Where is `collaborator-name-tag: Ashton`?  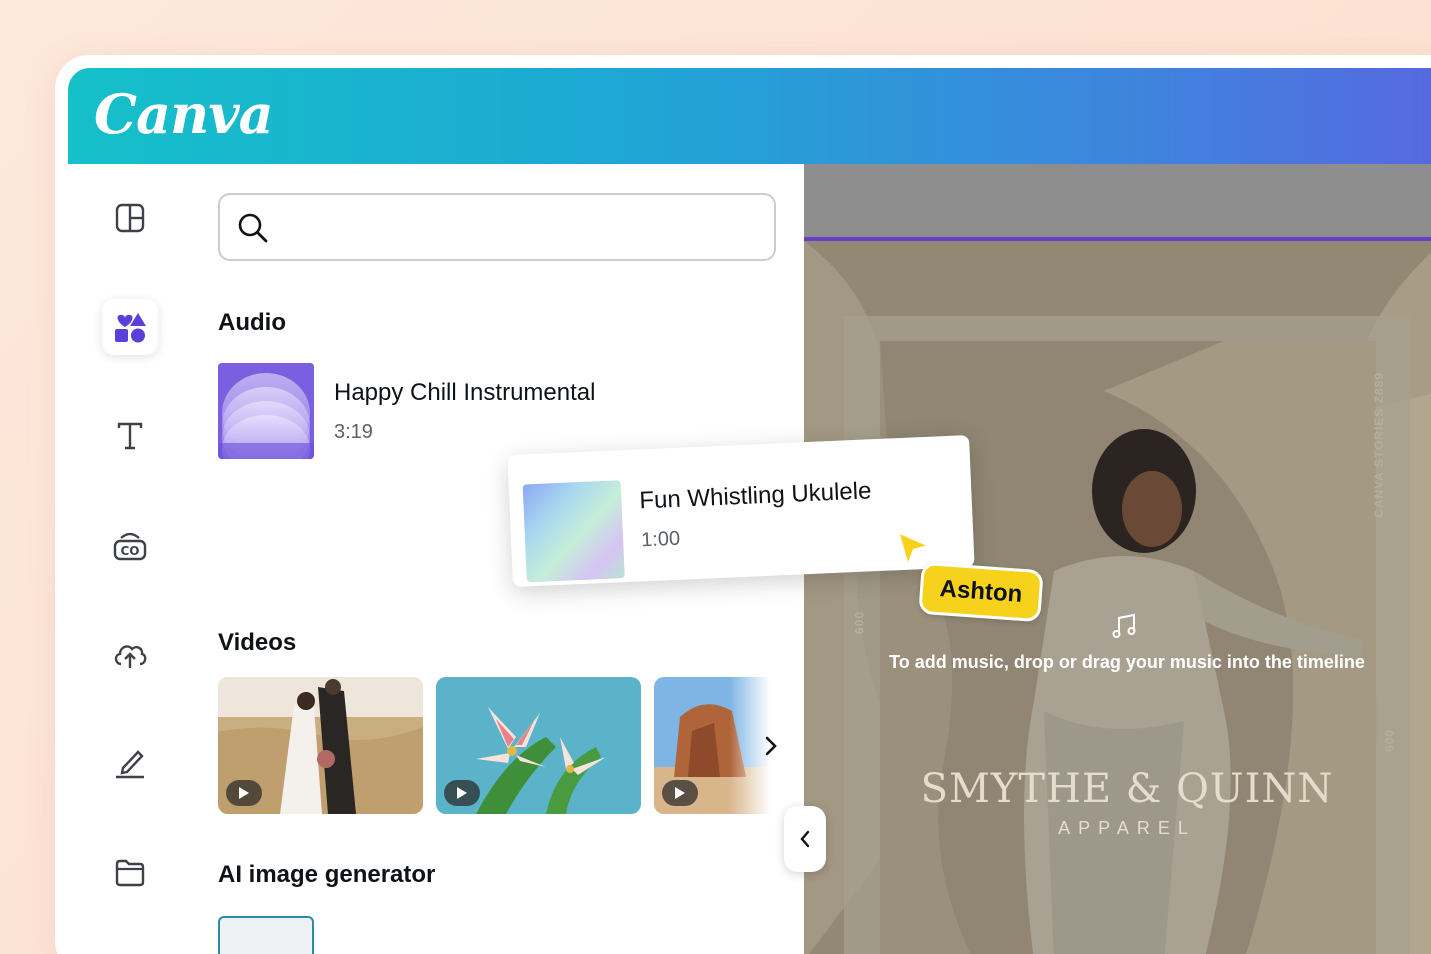
collaborator-name-tag: Ashton is located at coordinates (981, 592).